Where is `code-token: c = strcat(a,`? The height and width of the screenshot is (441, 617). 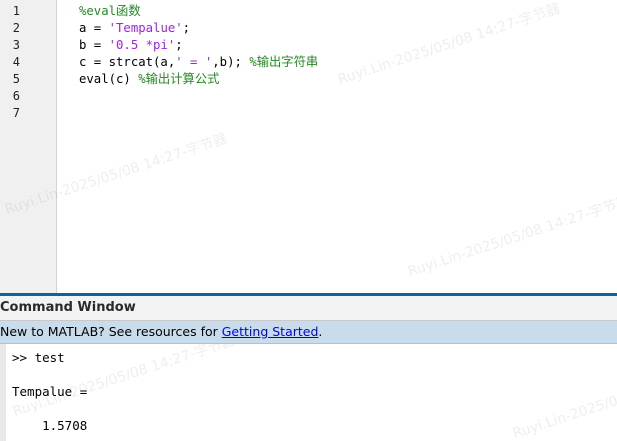
code-token: c = strcat(a, is located at coordinates (127, 62).